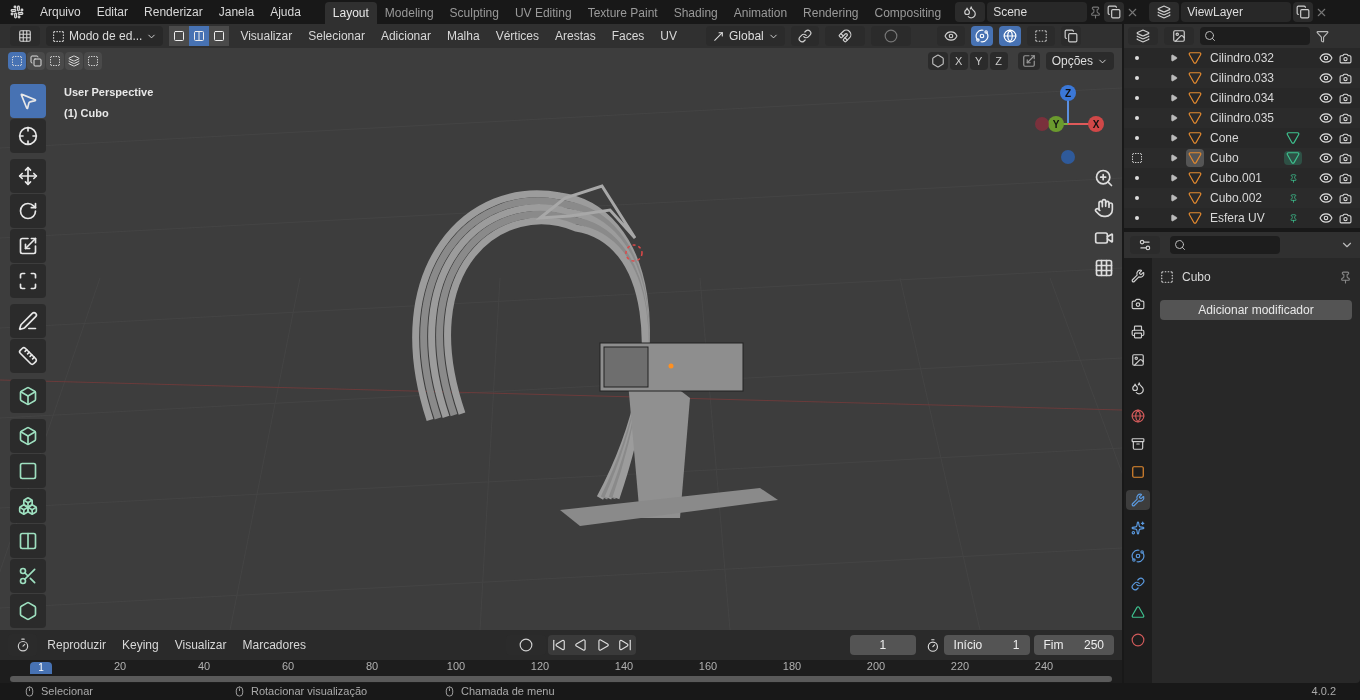  Describe the element at coordinates (1256, 310) in the screenshot. I see `add-modifier-button: Adicionar modificador` at that location.